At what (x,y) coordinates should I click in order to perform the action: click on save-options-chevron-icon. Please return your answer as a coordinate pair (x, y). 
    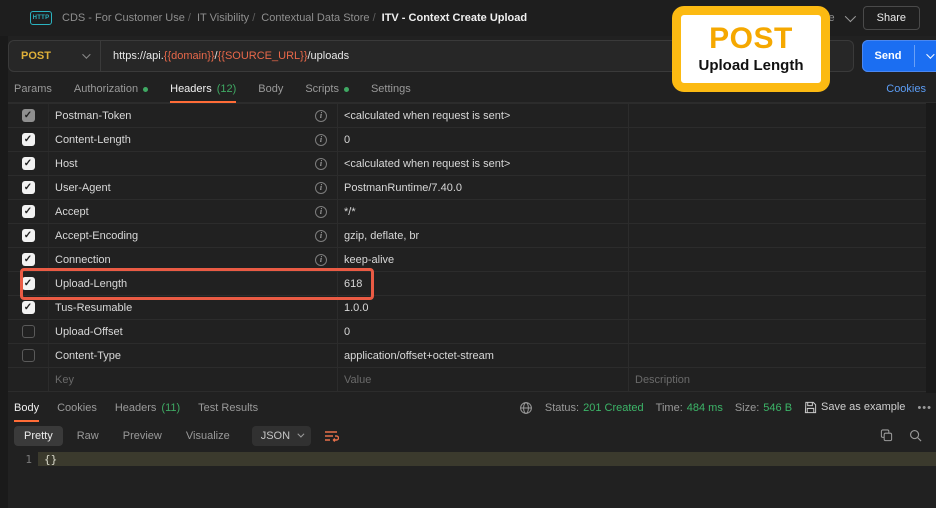
    Looking at the image, I should click on (850, 16).